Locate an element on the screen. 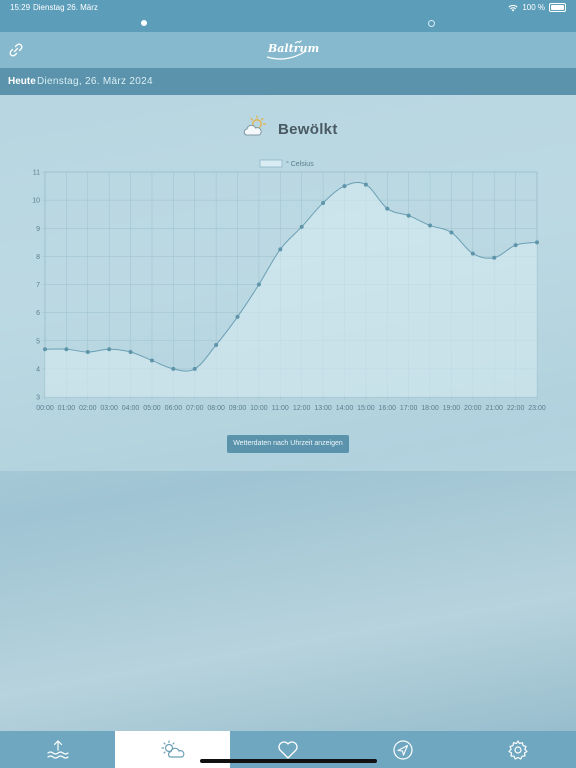 This screenshot has height=768, width=576. battery-icon is located at coordinates (557, 7).